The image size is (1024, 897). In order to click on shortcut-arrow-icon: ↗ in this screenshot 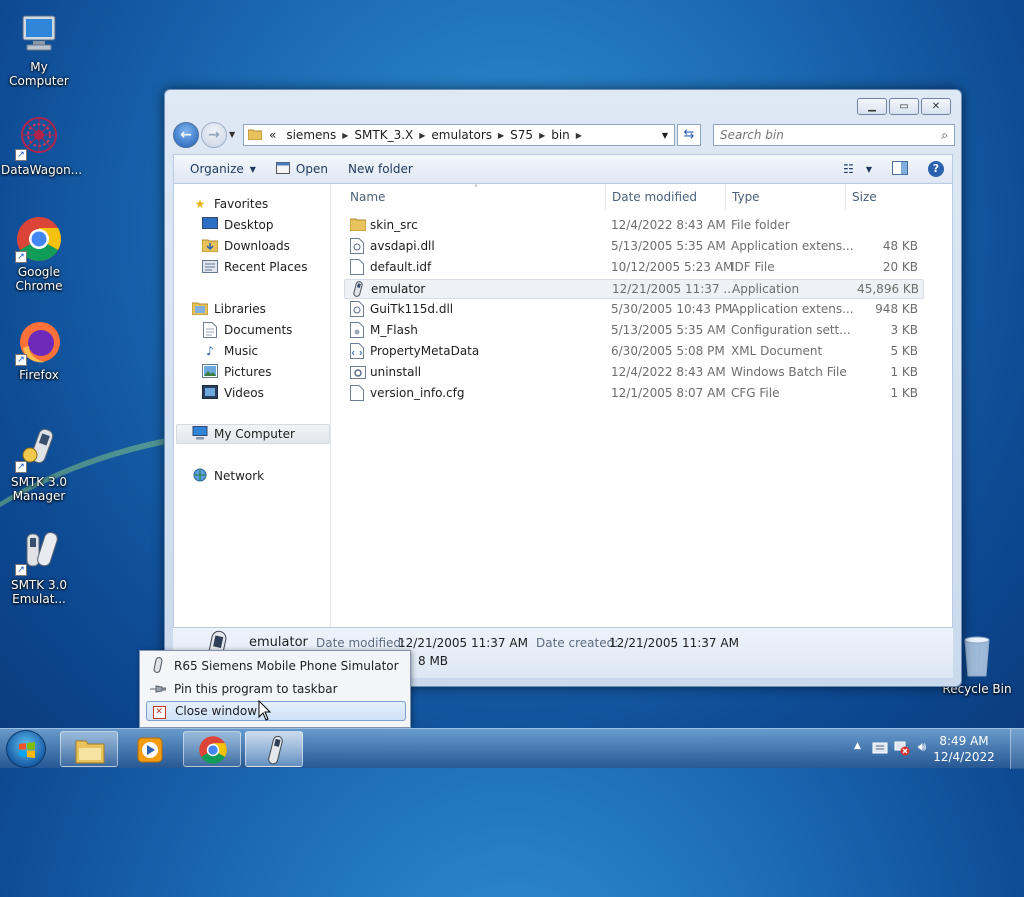, I will do `click(21, 467)`.